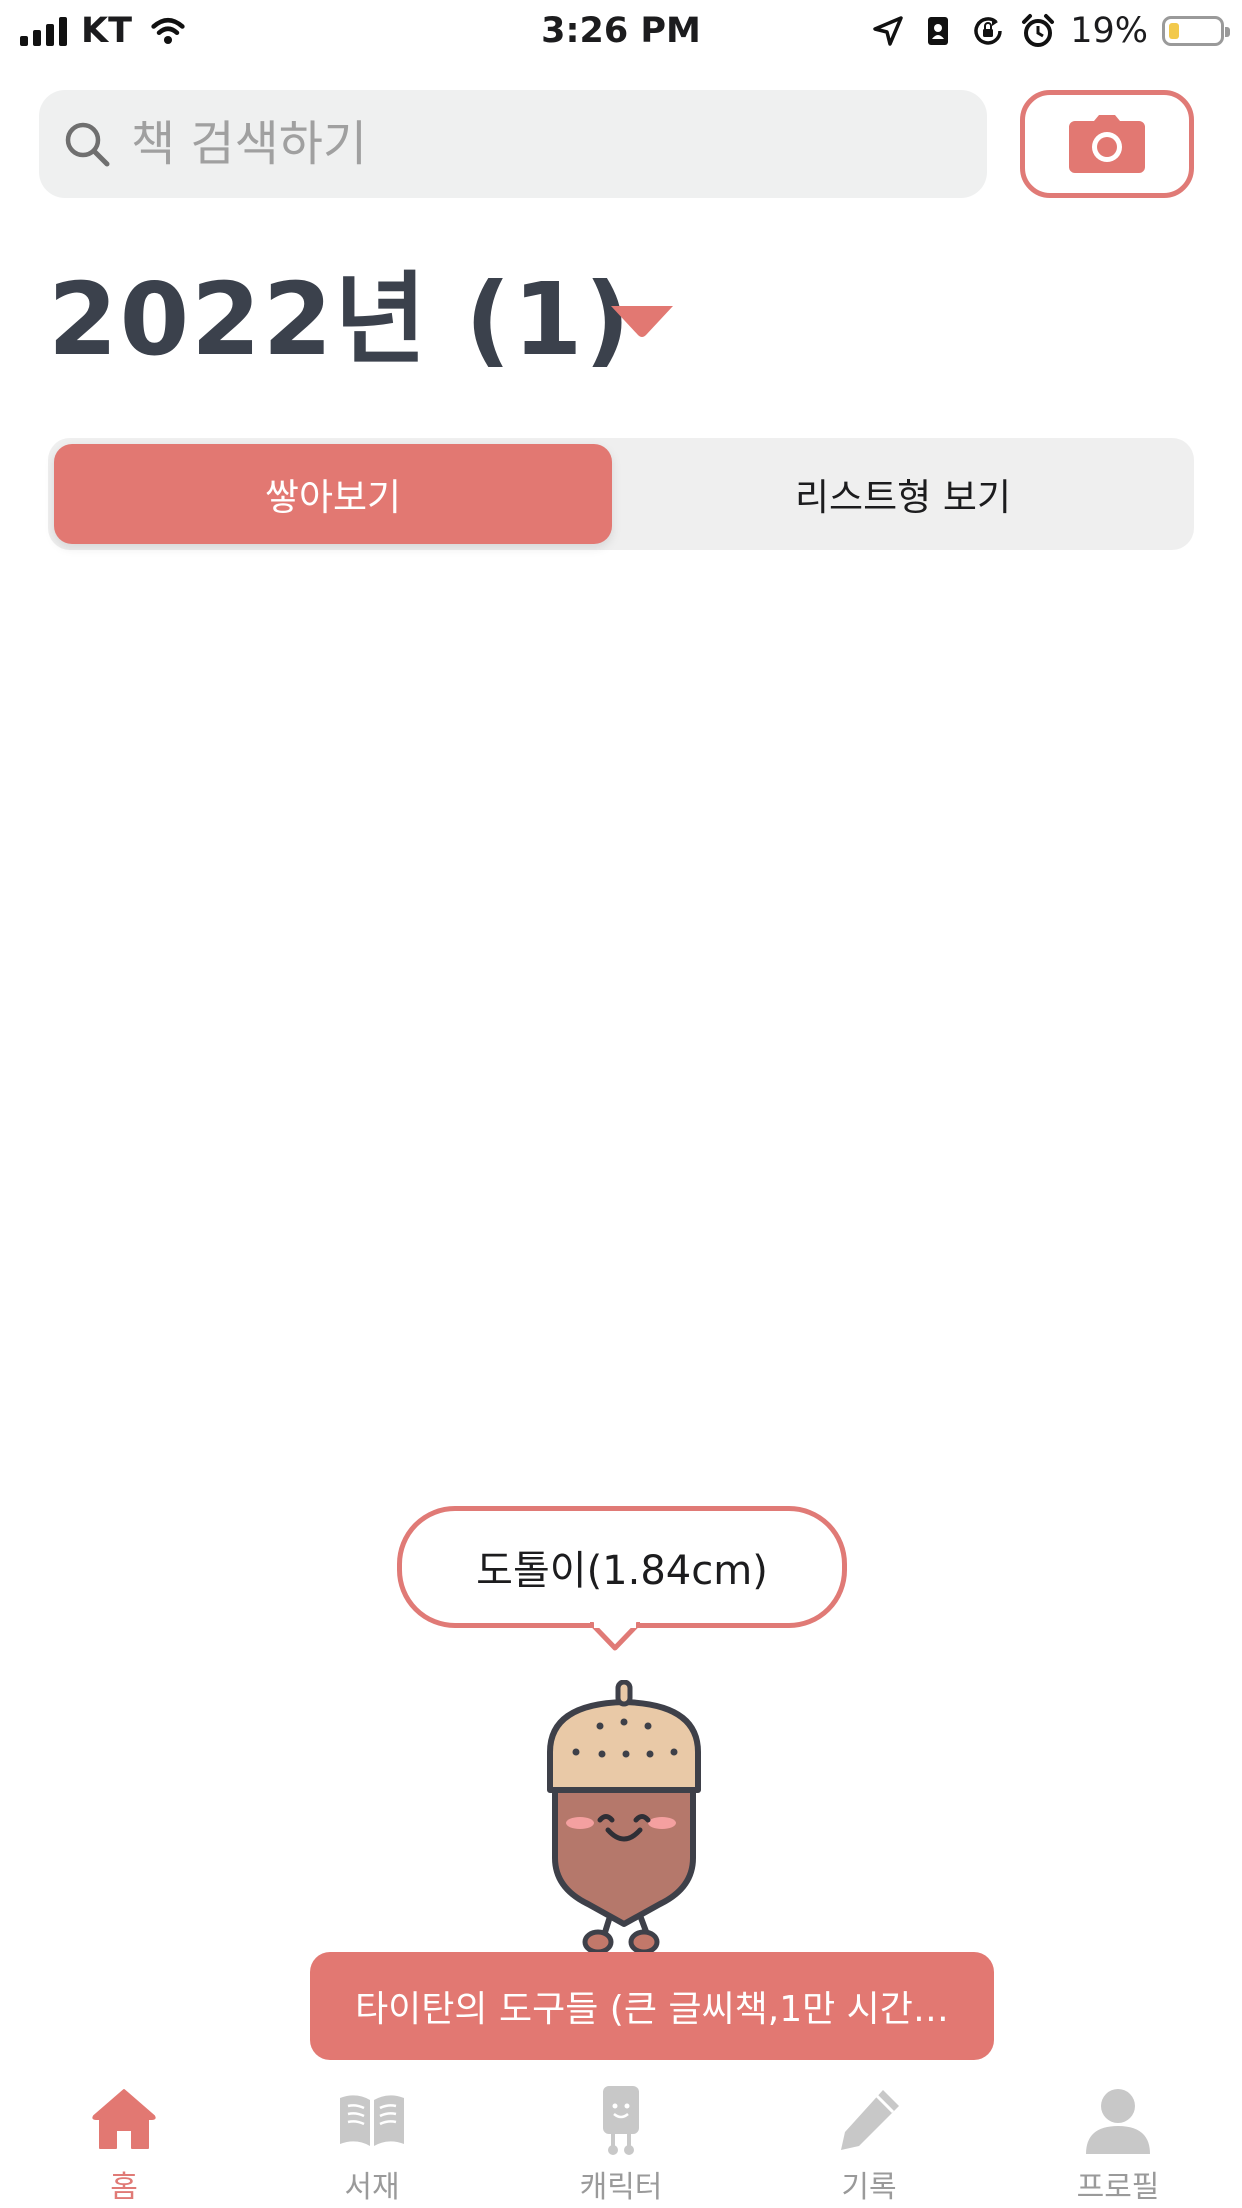 The image size is (1242, 2208). I want to click on year-title: 2022년 (1), so click(340, 320).